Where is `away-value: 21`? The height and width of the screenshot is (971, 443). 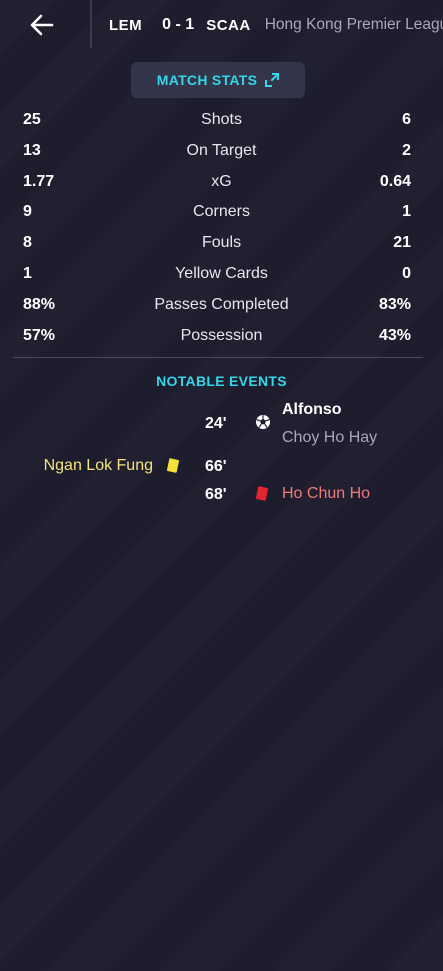 away-value: 21 is located at coordinates (402, 243).